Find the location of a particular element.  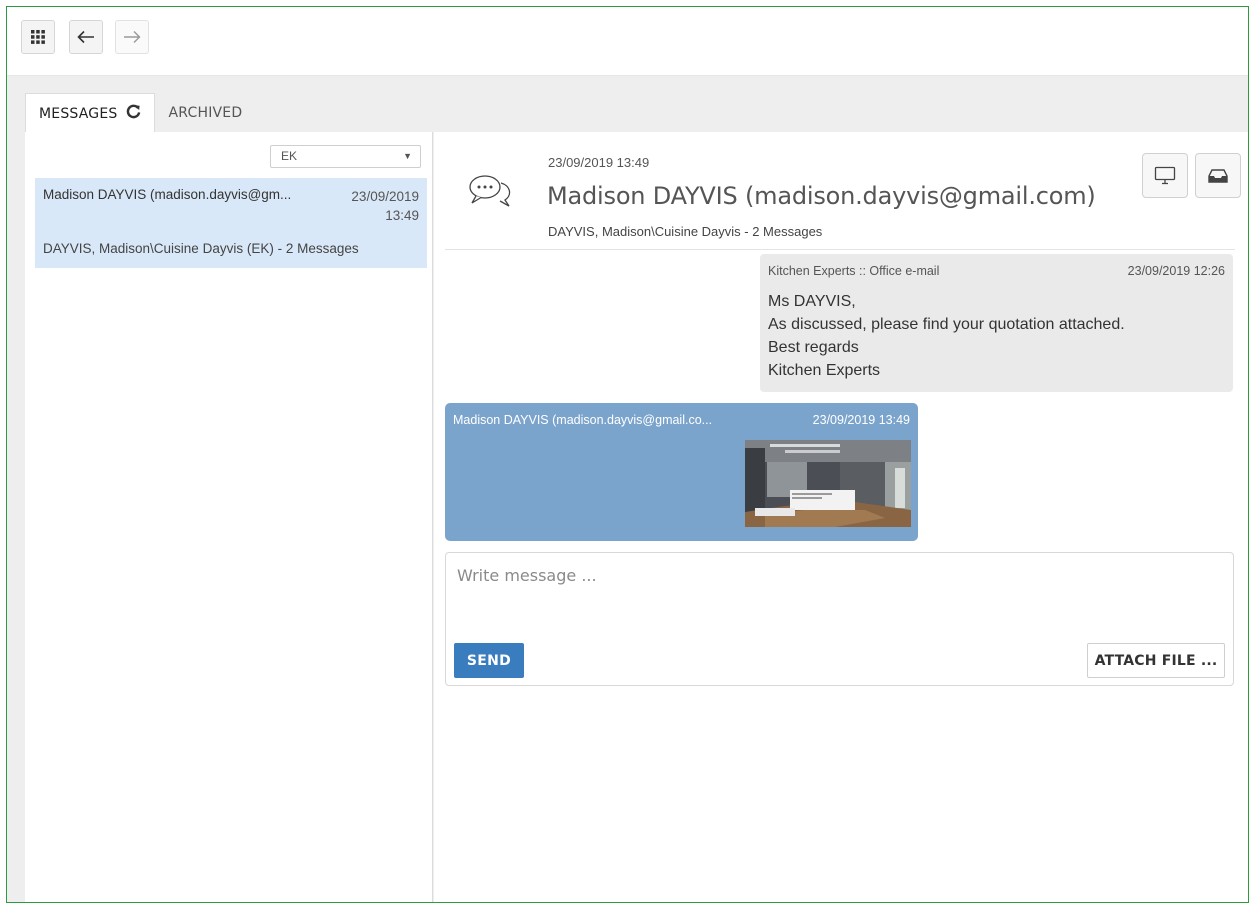

tab-bar: MESSAGES ARCHIVED is located at coordinates (140, 113).